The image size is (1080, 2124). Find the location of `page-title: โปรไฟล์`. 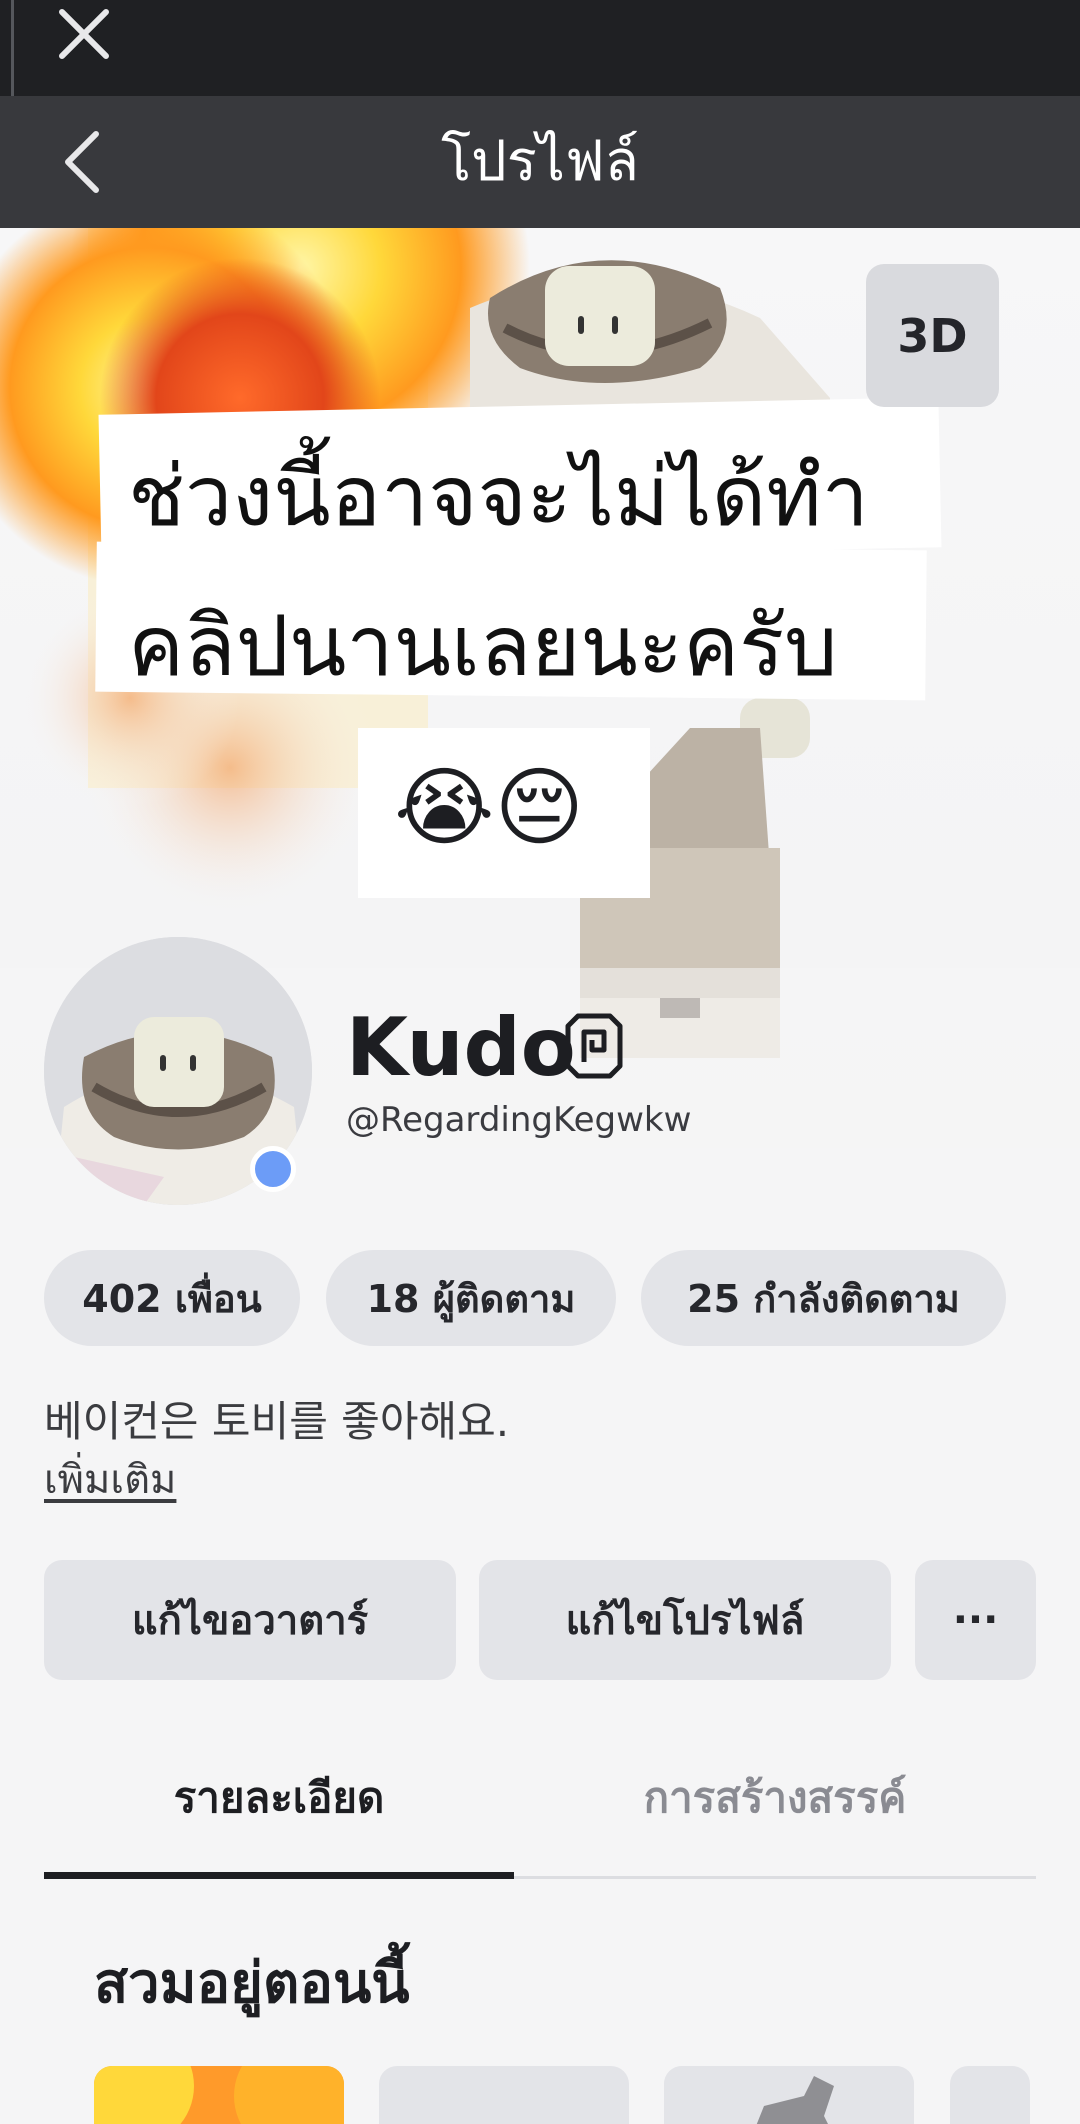

page-title: โปรไฟล์ is located at coordinates (540, 161).